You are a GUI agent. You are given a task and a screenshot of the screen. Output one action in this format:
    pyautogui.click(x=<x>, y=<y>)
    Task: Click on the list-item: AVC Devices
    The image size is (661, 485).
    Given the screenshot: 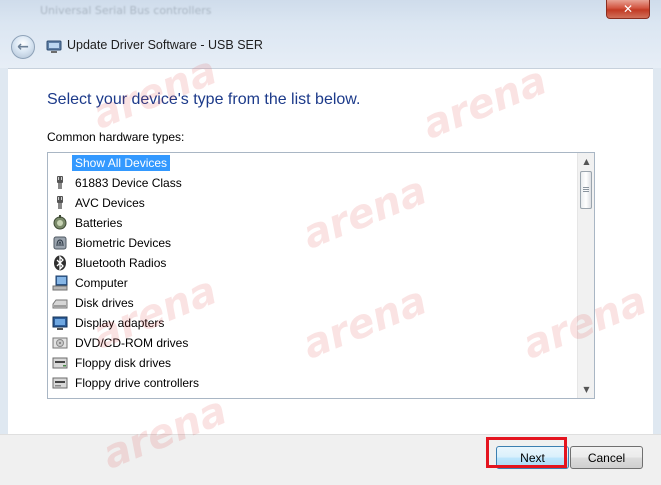 What is the action you would take?
    pyautogui.click(x=313, y=203)
    